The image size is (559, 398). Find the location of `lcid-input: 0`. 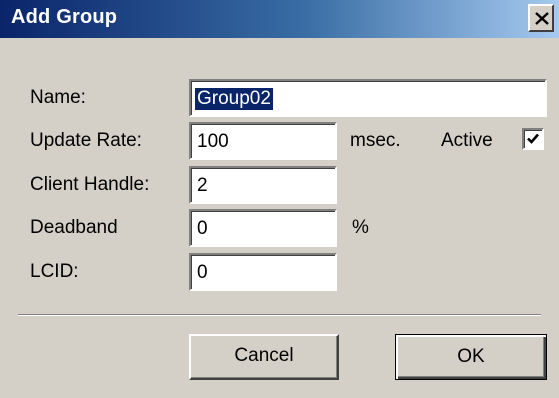

lcid-input: 0 is located at coordinates (263, 272).